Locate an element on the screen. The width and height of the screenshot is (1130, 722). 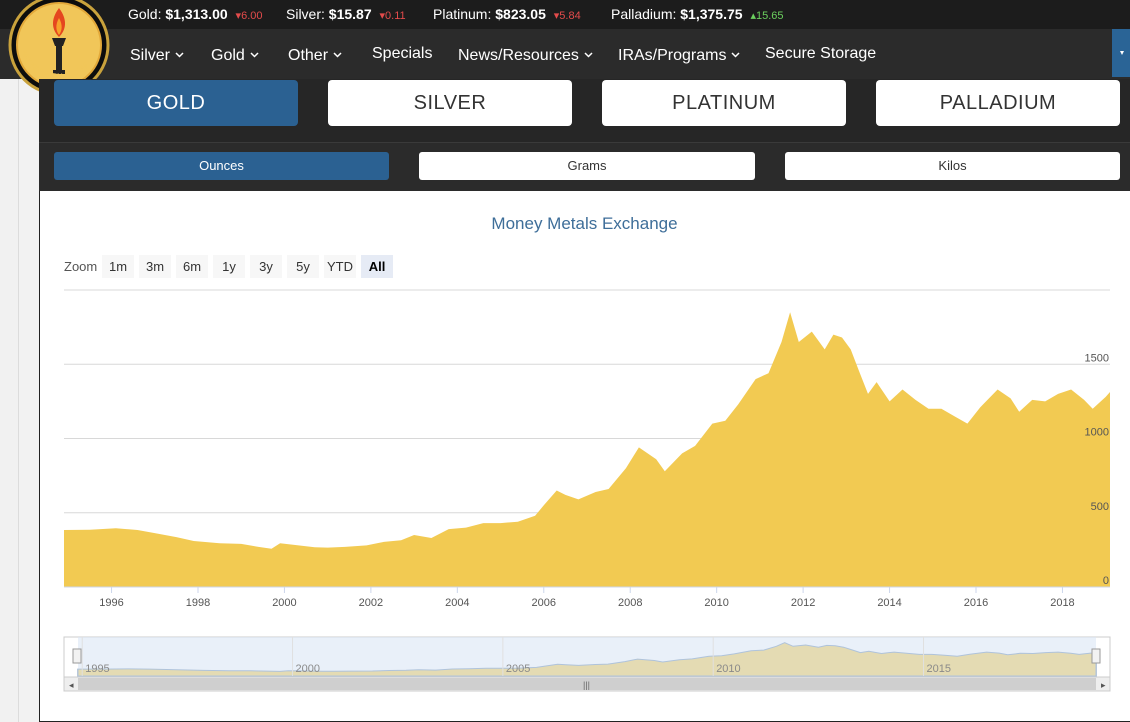
unit-tab-grams: Grams is located at coordinates (587, 166).